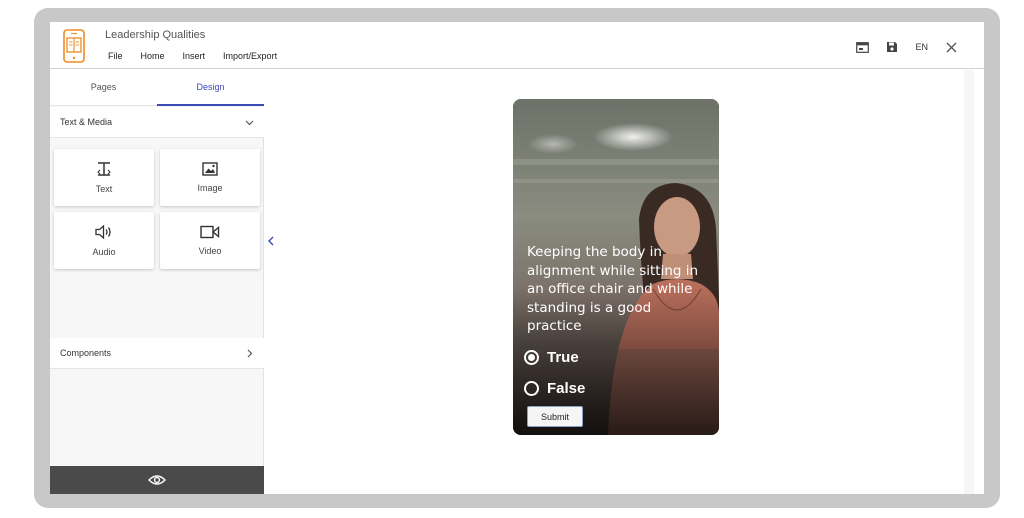  What do you see at coordinates (210, 232) in the screenshot?
I see `video-icon` at bounding box center [210, 232].